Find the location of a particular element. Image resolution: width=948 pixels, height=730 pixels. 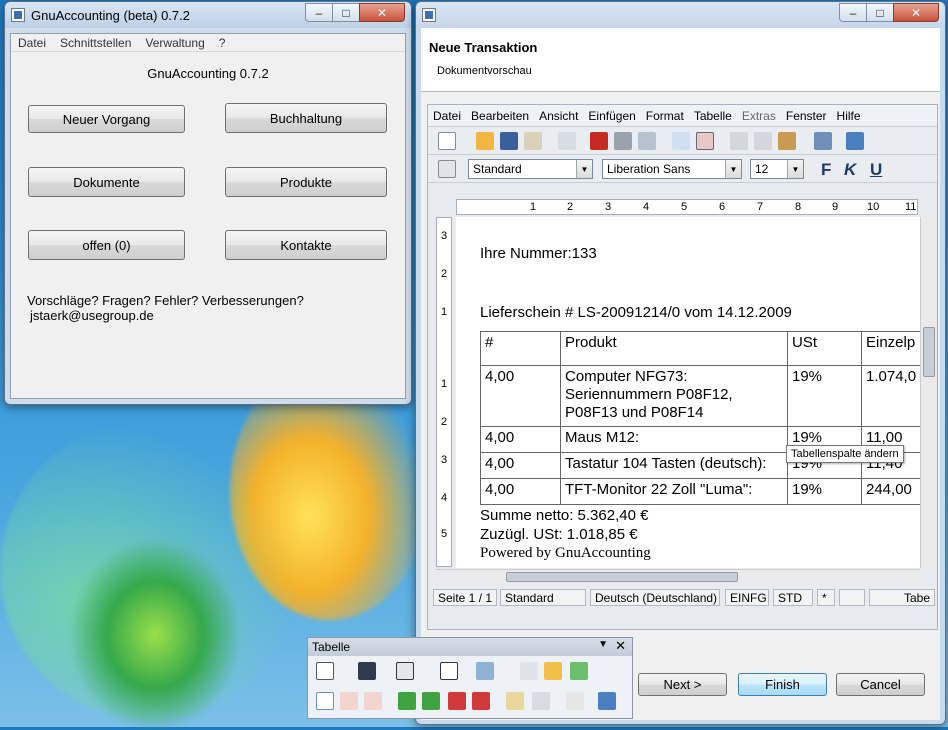

product-cell: Tastatur 104 Tasten (deutsch): is located at coordinates (674, 465).